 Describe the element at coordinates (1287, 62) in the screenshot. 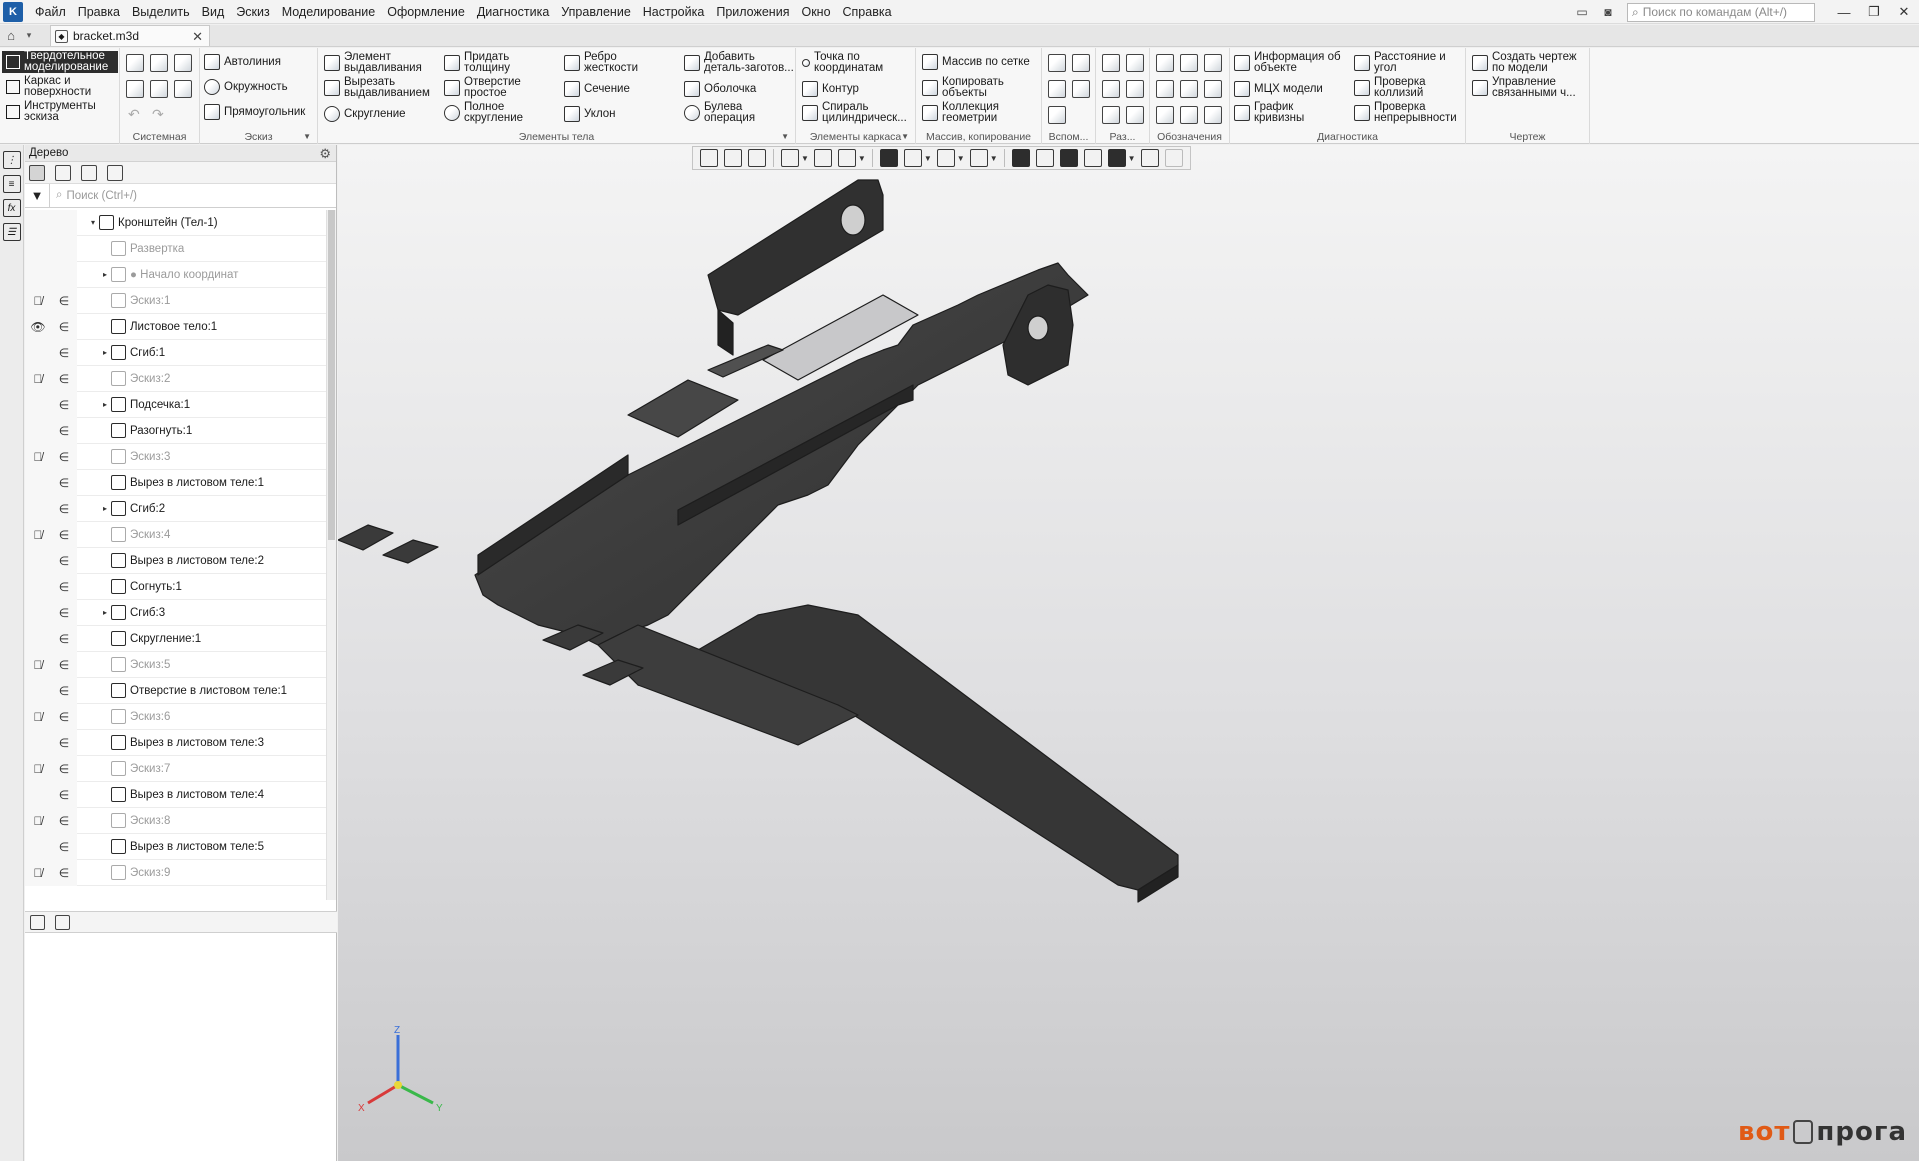

I see `object-info-button: Информация об объекте` at that location.